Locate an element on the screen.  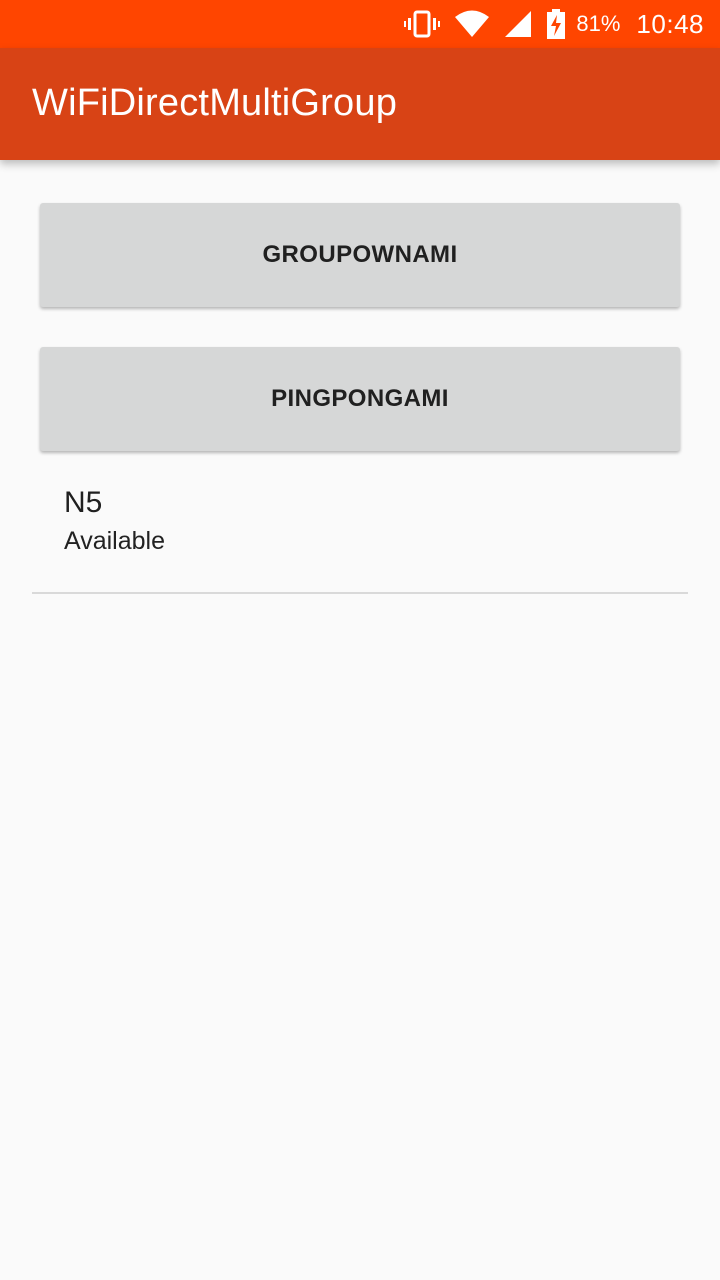
device-list-item: N5 Available is located at coordinates (360, 532).